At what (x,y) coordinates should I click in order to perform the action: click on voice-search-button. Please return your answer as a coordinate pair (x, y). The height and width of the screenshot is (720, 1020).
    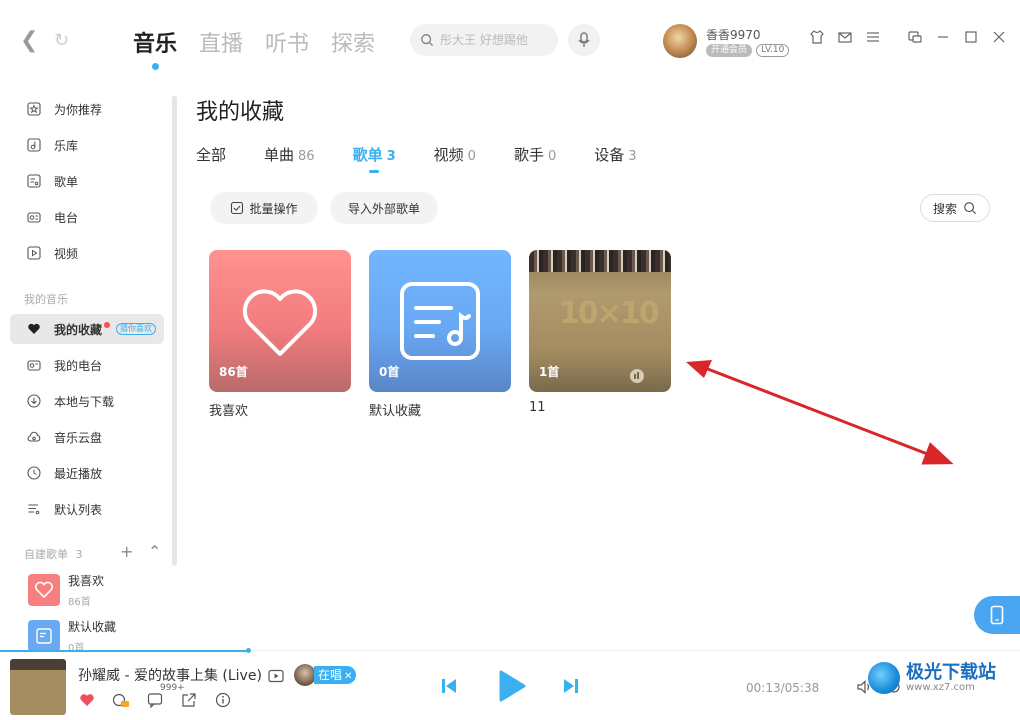
    Looking at the image, I should click on (584, 40).